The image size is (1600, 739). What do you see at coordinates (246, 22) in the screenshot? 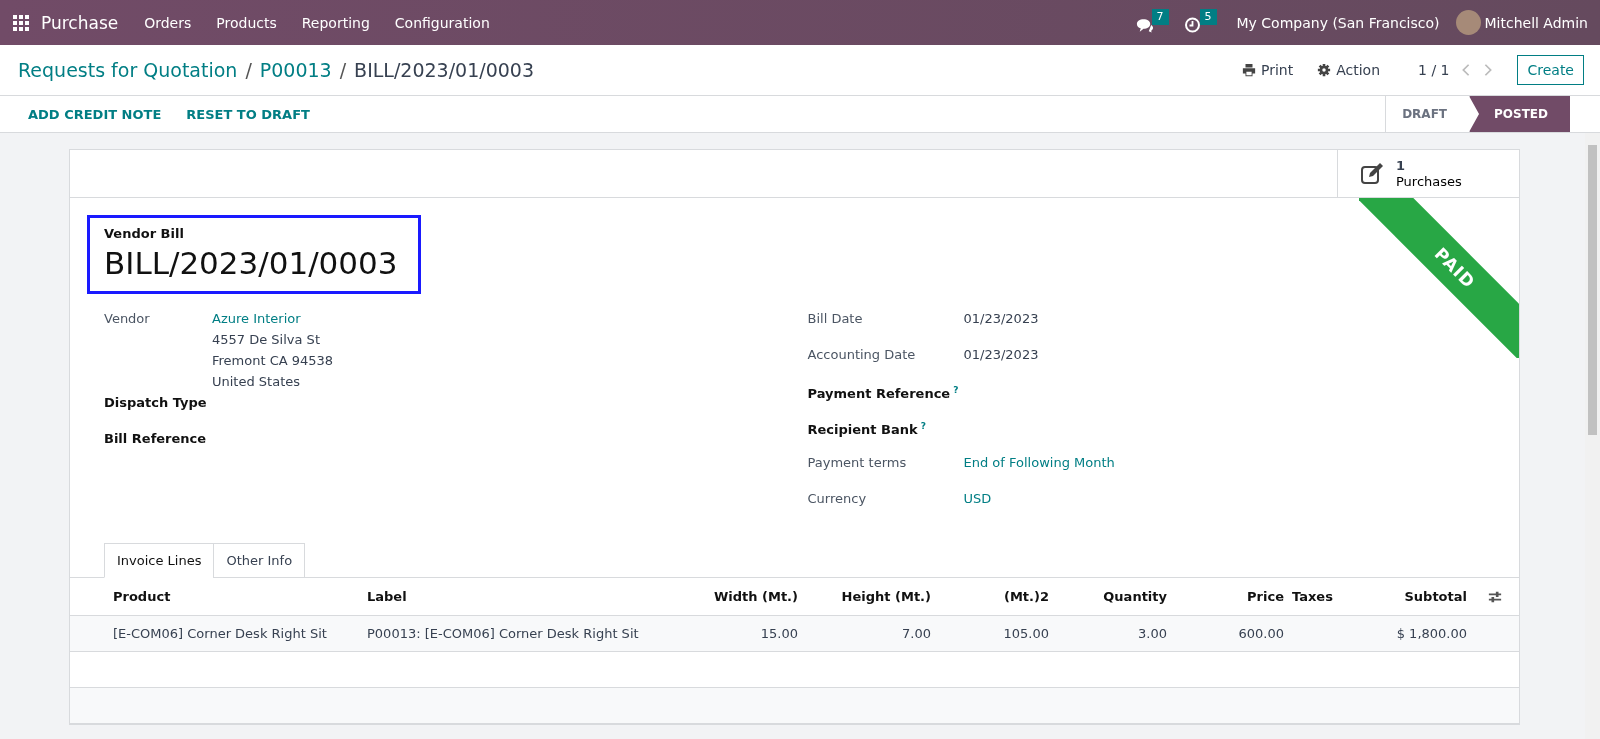
I see `menu-item: Products` at bounding box center [246, 22].